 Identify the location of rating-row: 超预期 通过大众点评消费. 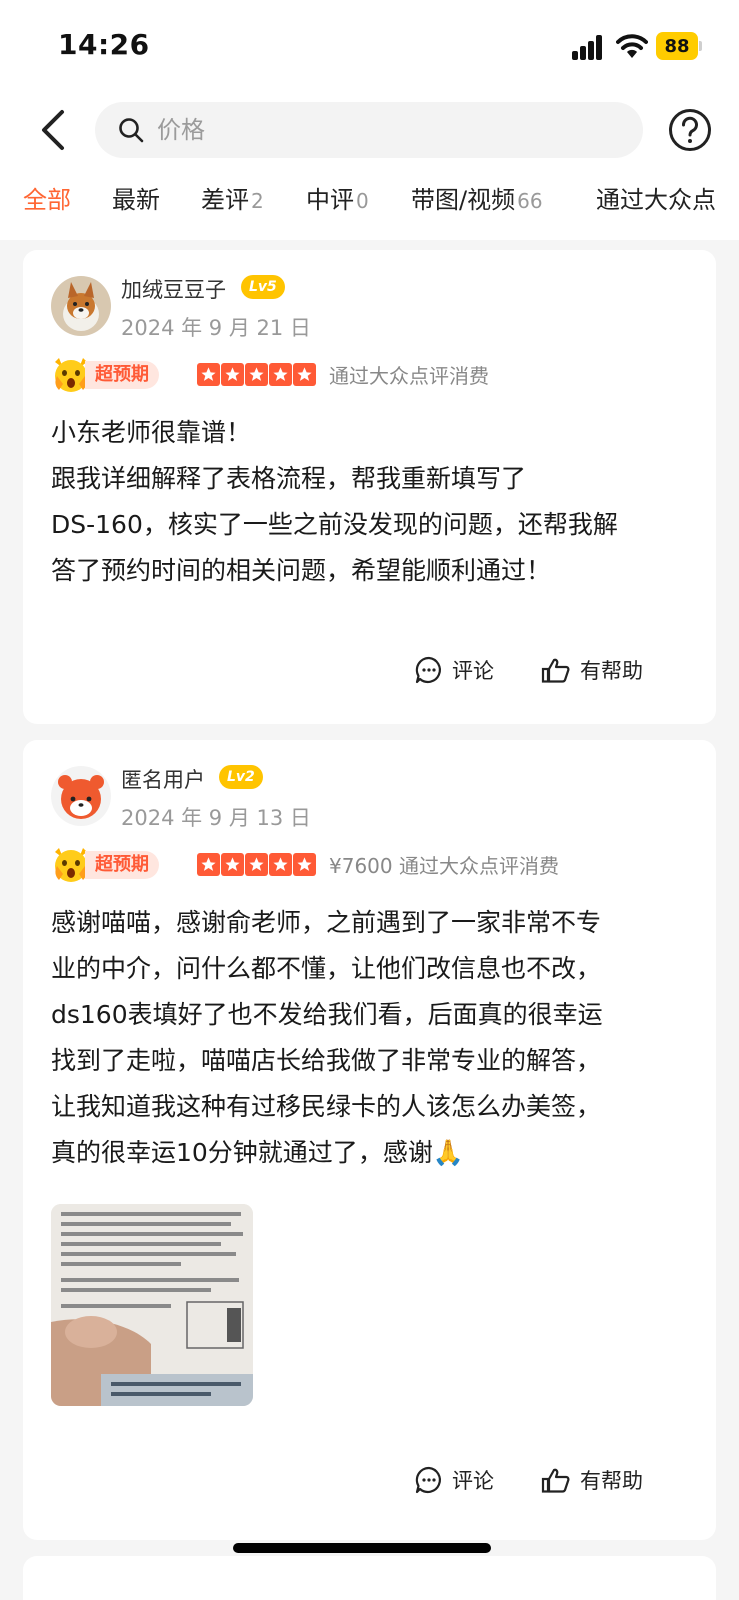
(376, 374).